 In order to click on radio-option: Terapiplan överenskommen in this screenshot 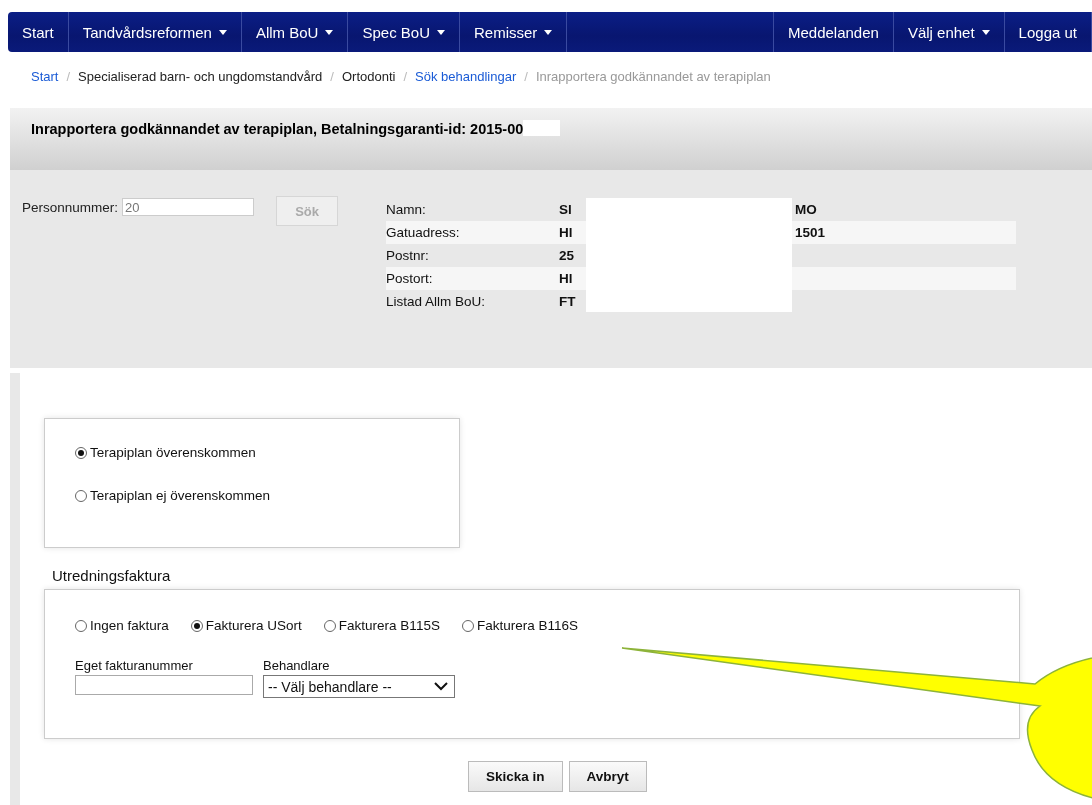, I will do `click(267, 452)`.